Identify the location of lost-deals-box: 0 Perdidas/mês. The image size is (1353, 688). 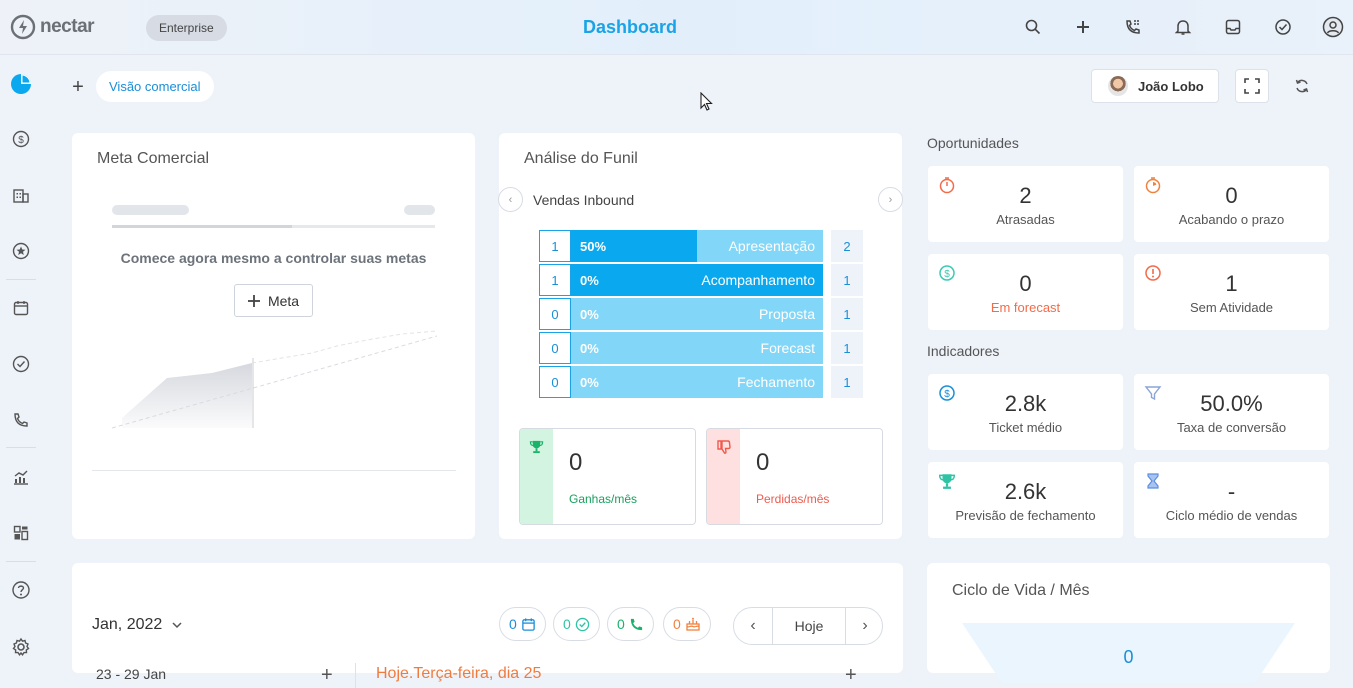
(794, 476).